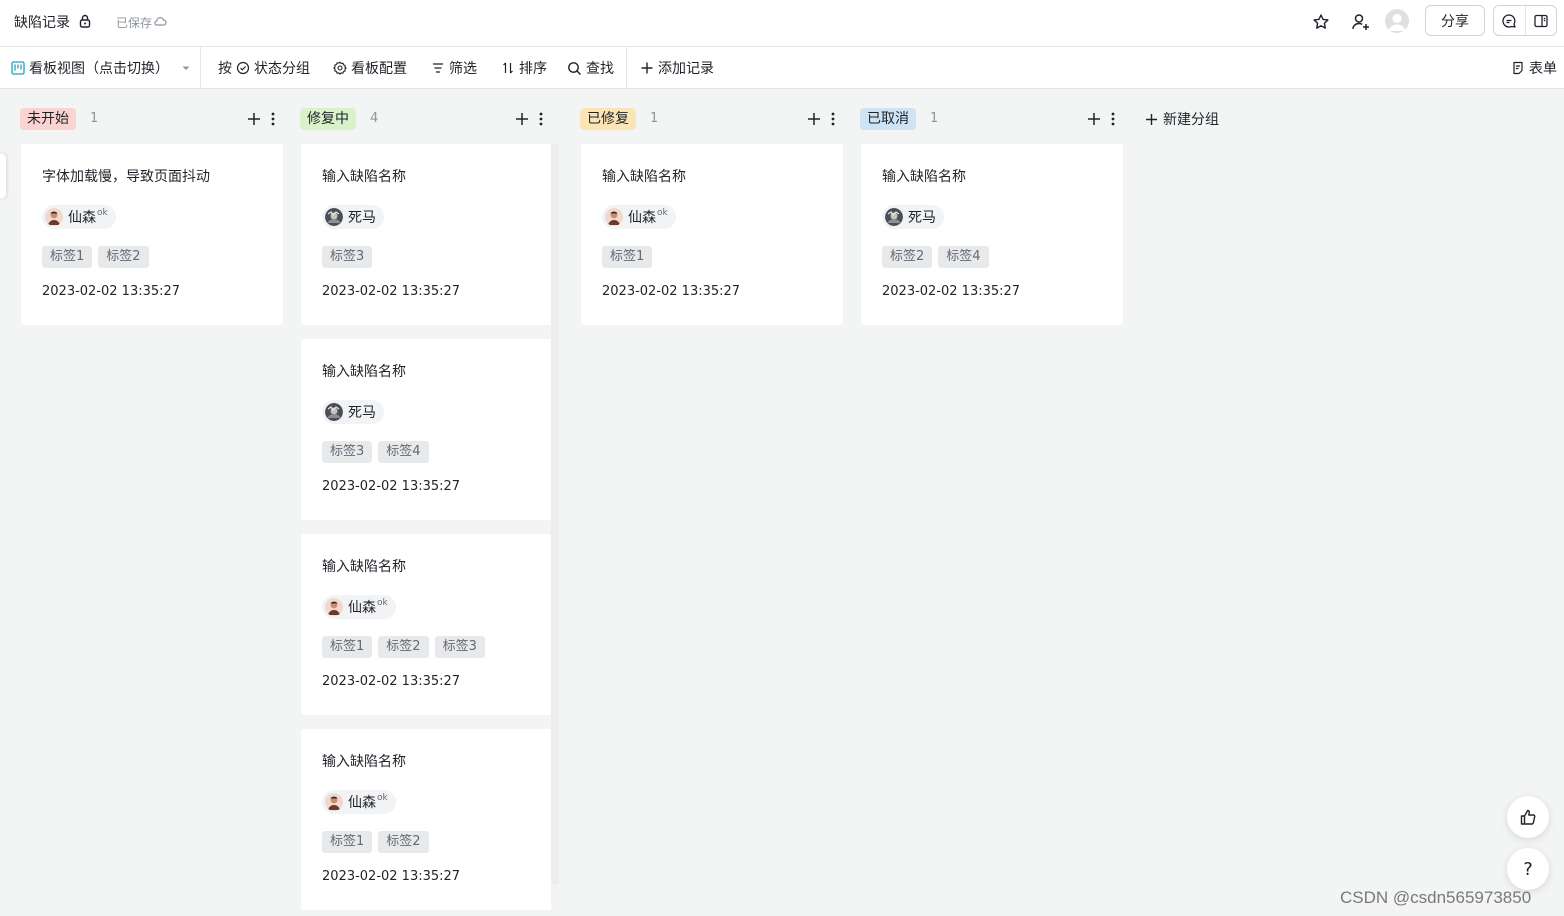  I want to click on sort-button: 排序, so click(524, 68).